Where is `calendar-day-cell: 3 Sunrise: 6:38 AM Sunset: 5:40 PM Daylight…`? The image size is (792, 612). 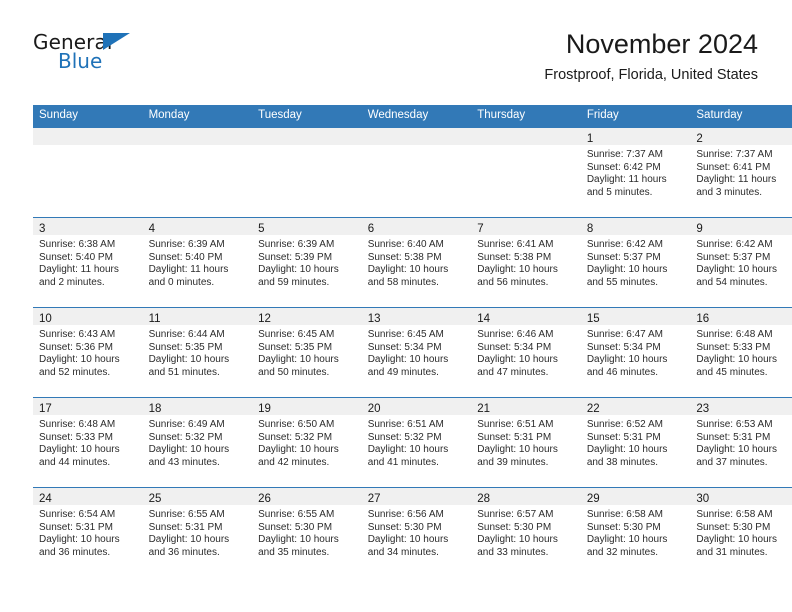 calendar-day-cell: 3 Sunrise: 6:38 AM Sunset: 5:40 PM Daylight… is located at coordinates (88, 262).